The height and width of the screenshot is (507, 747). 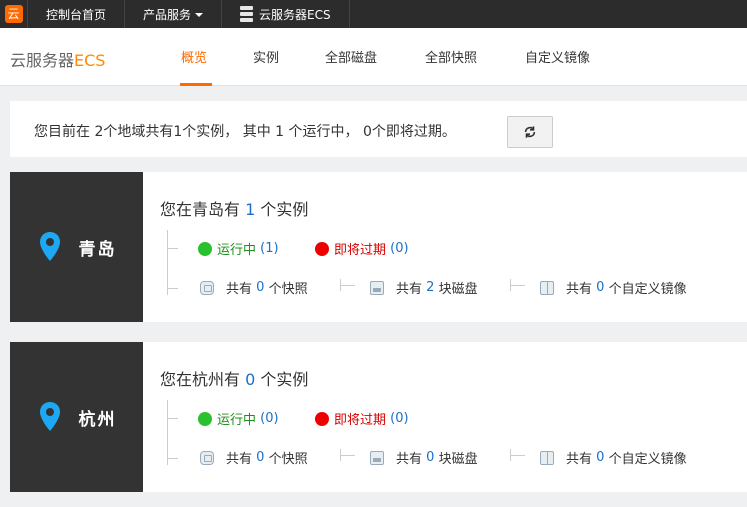 I want to click on brand-suffix: ECS, so click(x=90, y=60).